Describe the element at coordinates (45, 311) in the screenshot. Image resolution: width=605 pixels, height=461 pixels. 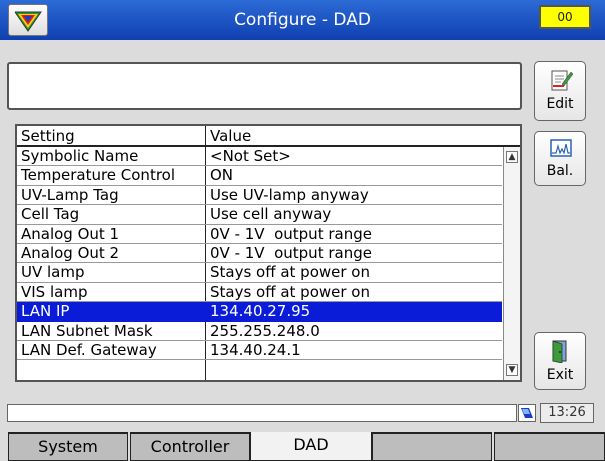
I see `setting-cell: LAN IP` at that location.